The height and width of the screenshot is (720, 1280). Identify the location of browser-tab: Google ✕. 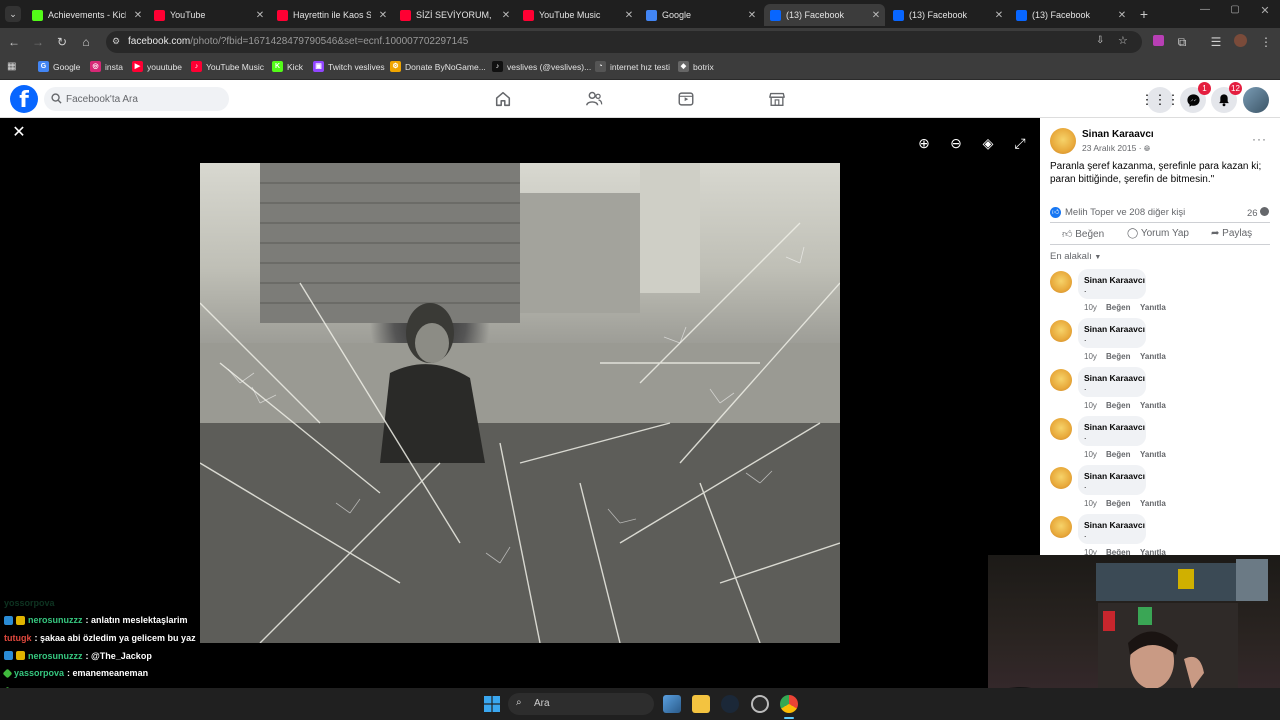
(700, 15).